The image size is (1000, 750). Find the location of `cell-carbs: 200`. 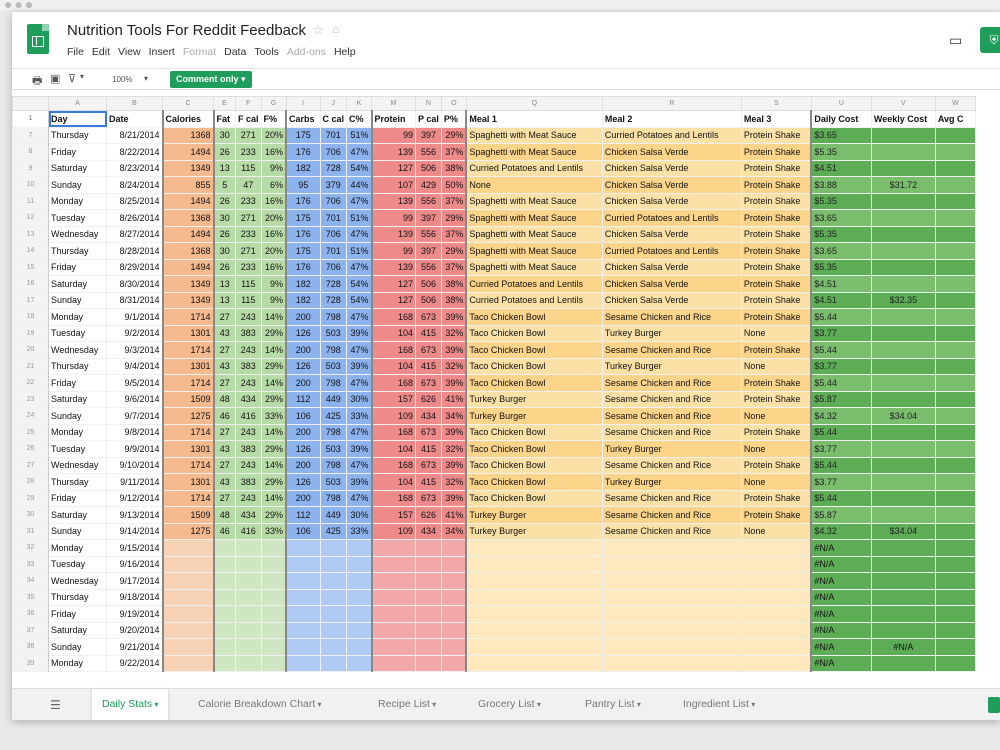

cell-carbs: 200 is located at coordinates (303, 498).